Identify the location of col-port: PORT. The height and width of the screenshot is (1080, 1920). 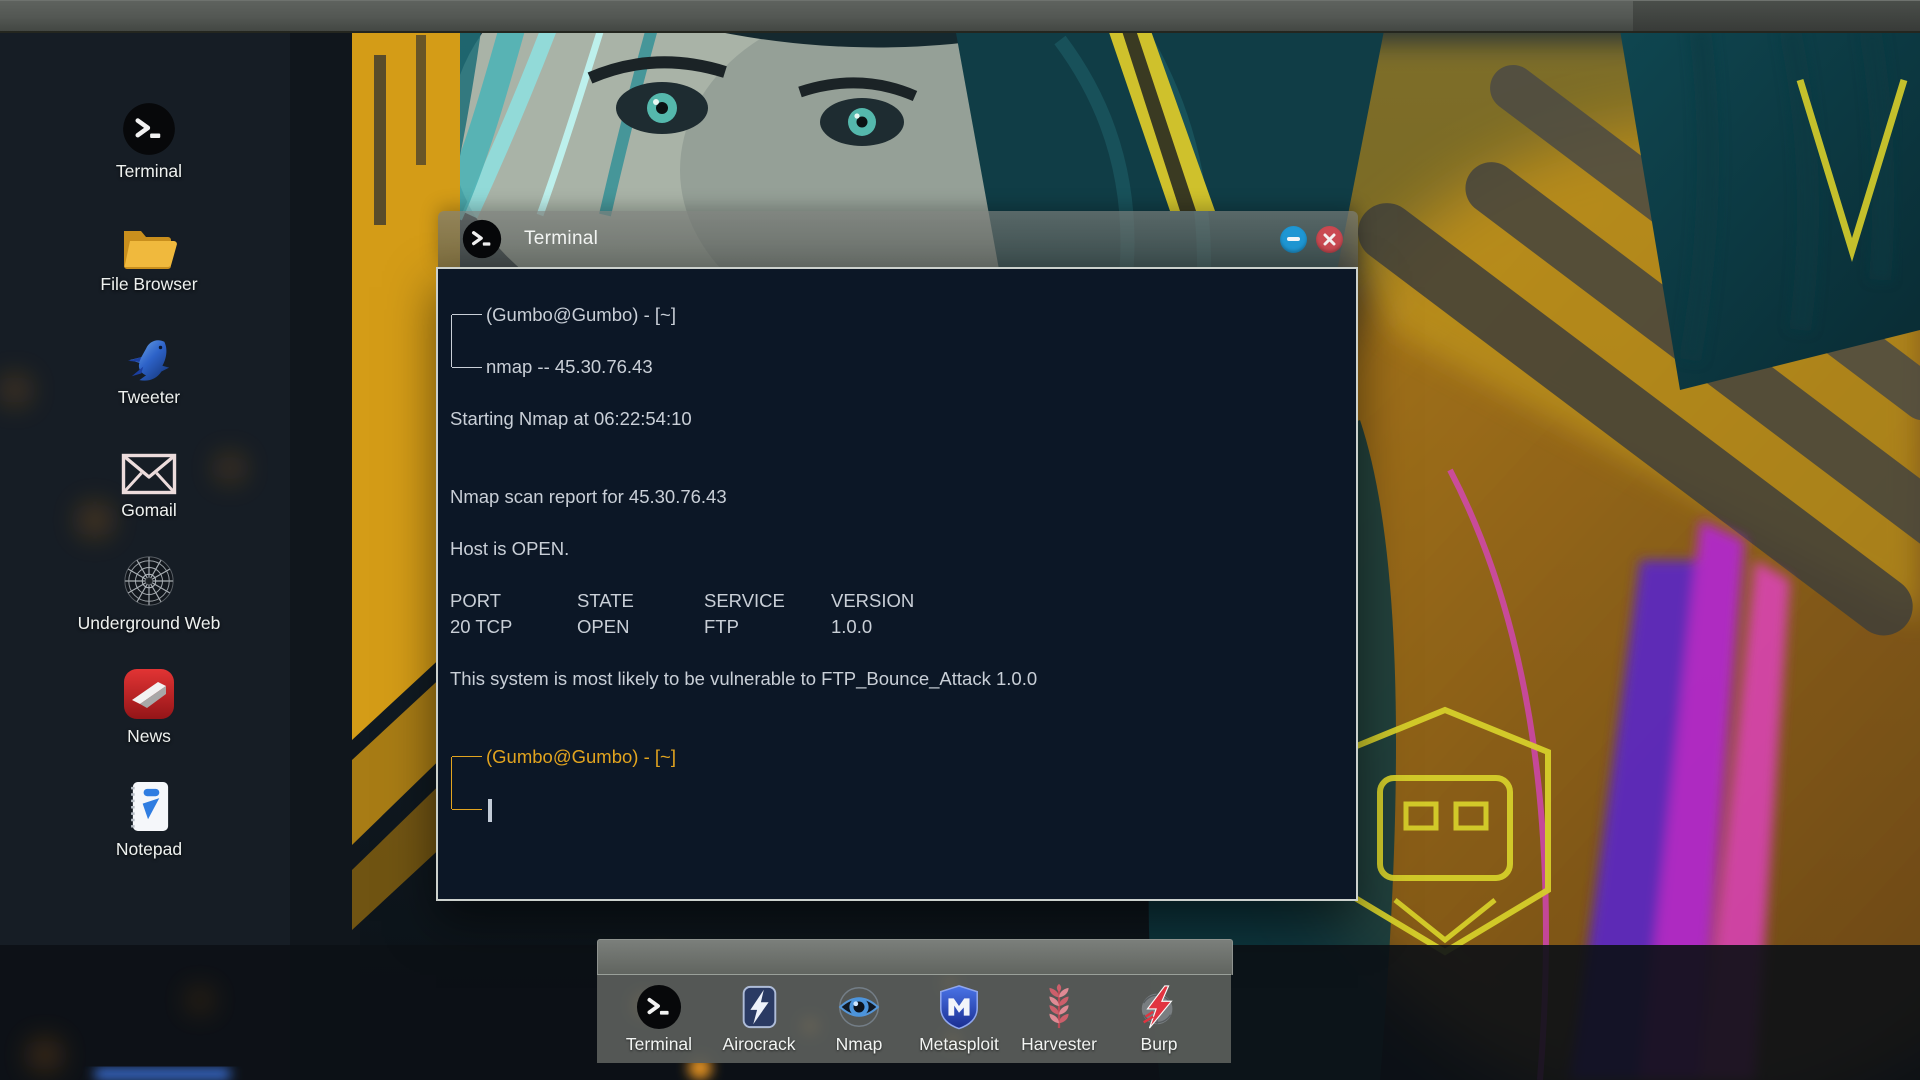
(476, 600).